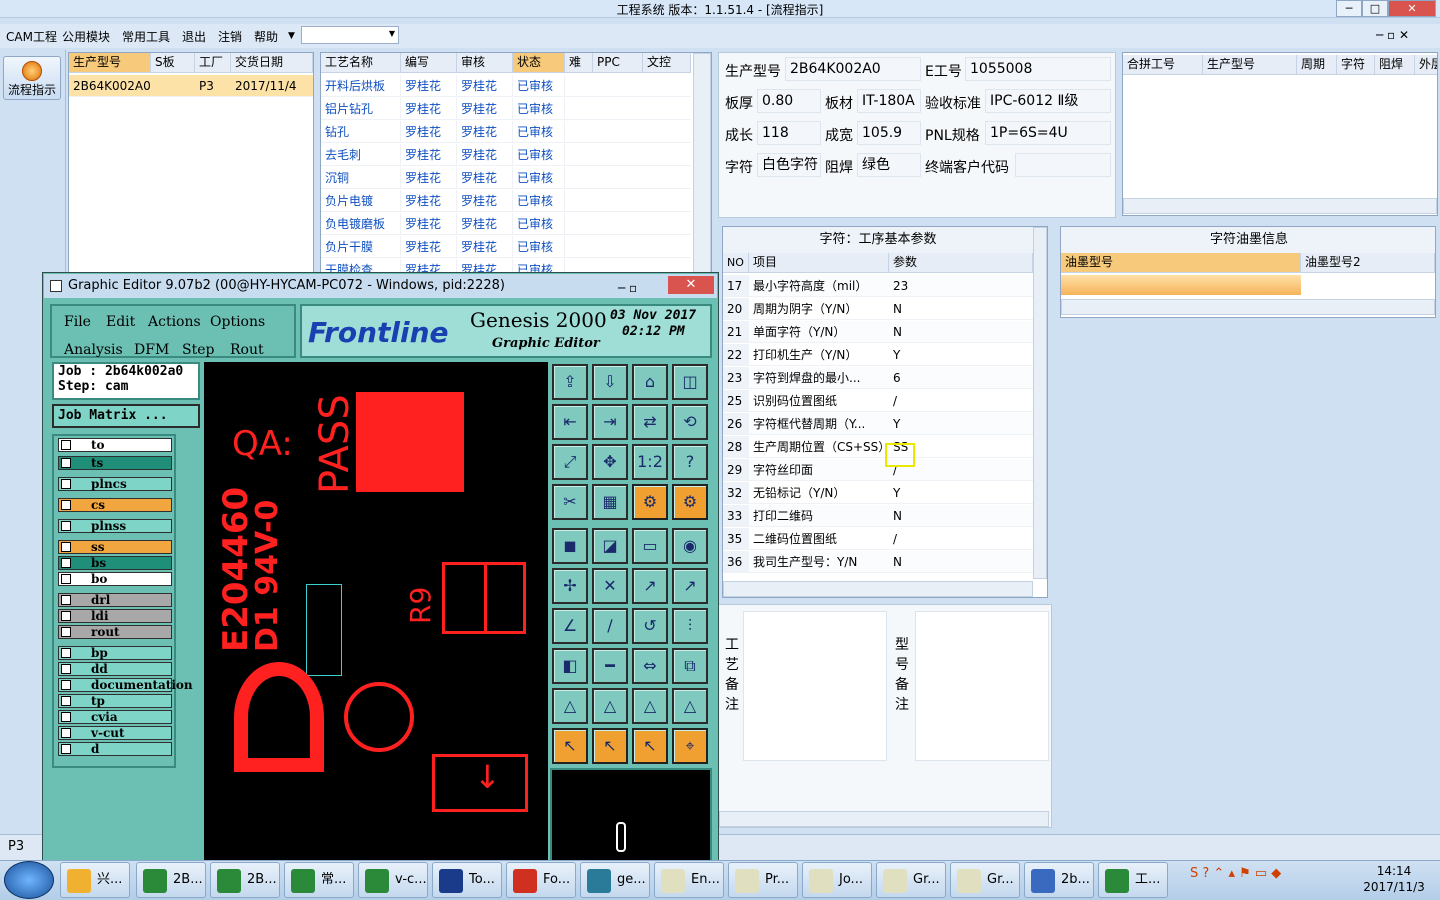  I want to click on tool-14-icon: ⚙, so click(650, 502).